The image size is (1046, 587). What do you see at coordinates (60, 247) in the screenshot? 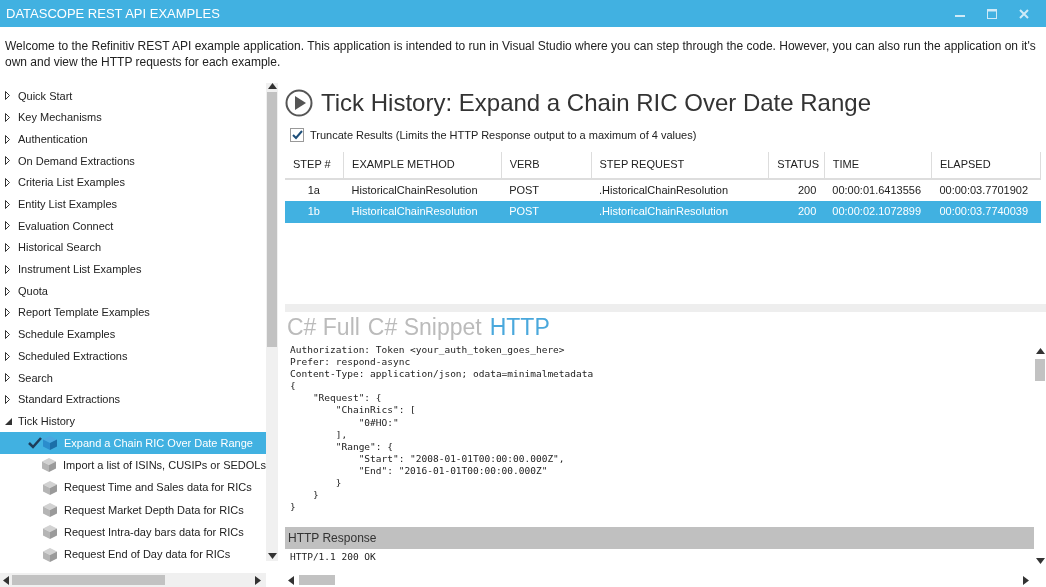
I see `tree-item: Historical Search` at bounding box center [60, 247].